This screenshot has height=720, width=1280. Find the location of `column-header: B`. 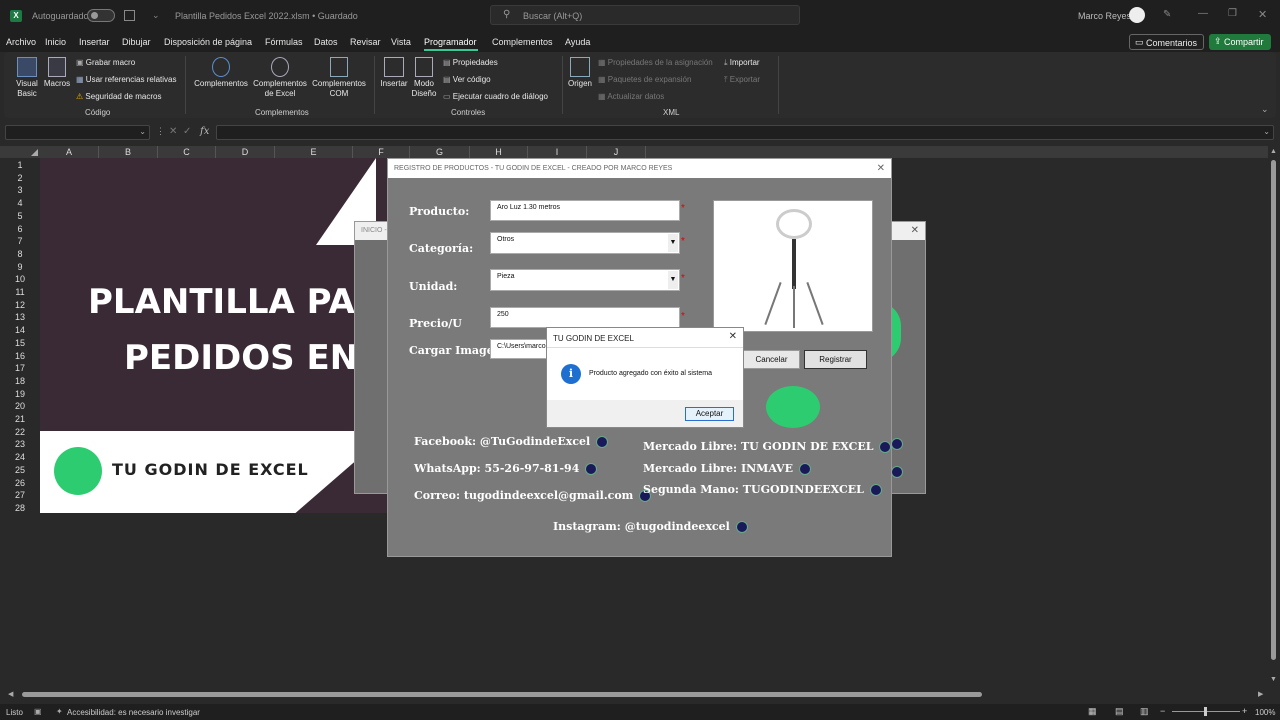

column-header: B is located at coordinates (128, 152).